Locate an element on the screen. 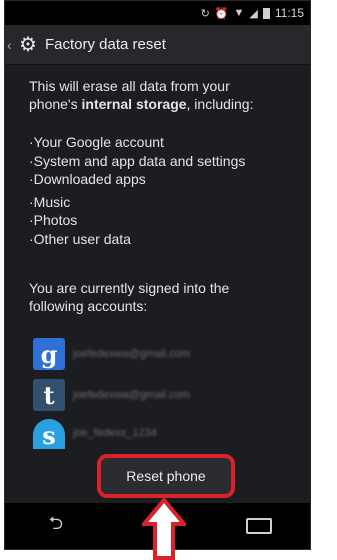  intro-line-2-suffix: , including: is located at coordinates (220, 104).